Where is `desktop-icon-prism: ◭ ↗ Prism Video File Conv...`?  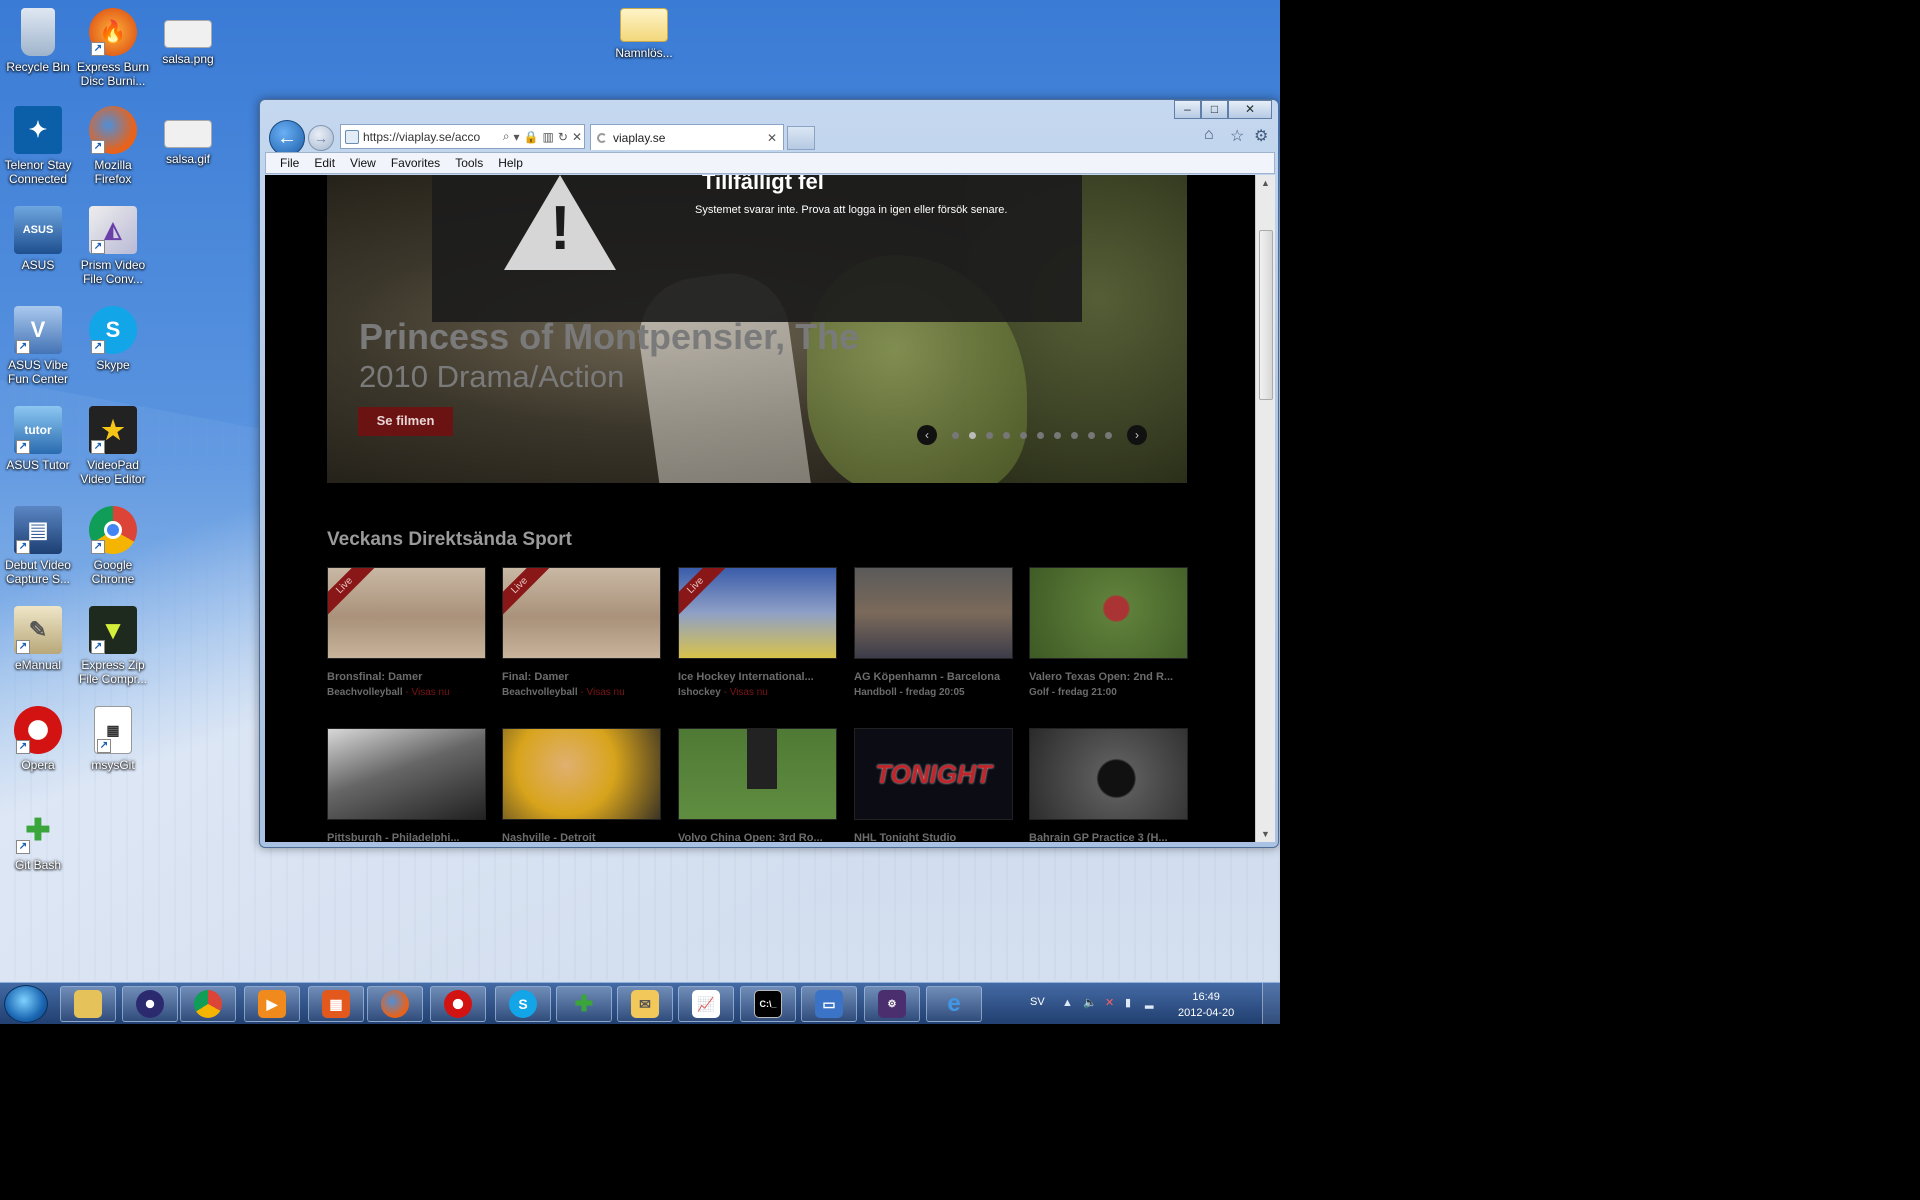 desktop-icon-prism: ◭ ↗ Prism Video File Conv... is located at coordinates (113, 246).